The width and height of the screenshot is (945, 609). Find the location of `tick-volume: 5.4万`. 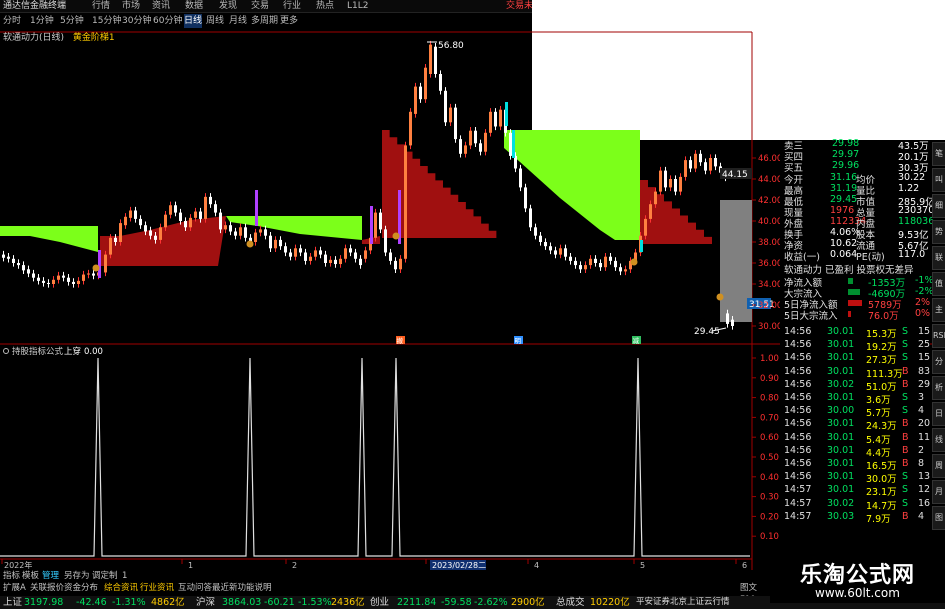

tick-volume: 5.4万 is located at coordinates (878, 440).